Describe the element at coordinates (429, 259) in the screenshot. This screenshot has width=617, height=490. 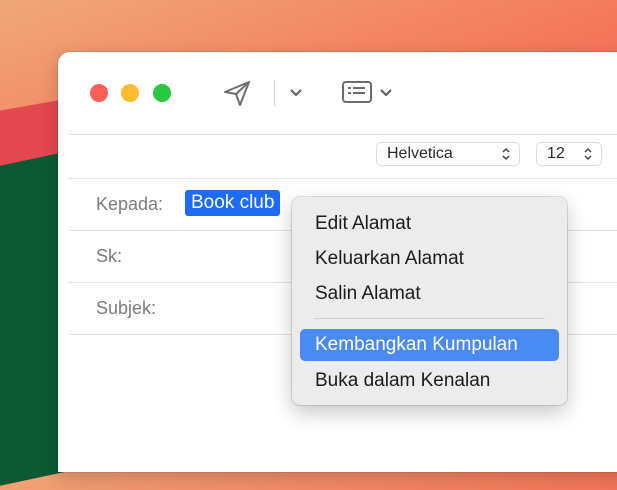
I see `menu-item-remove-address: Keluarkan Alamat` at that location.